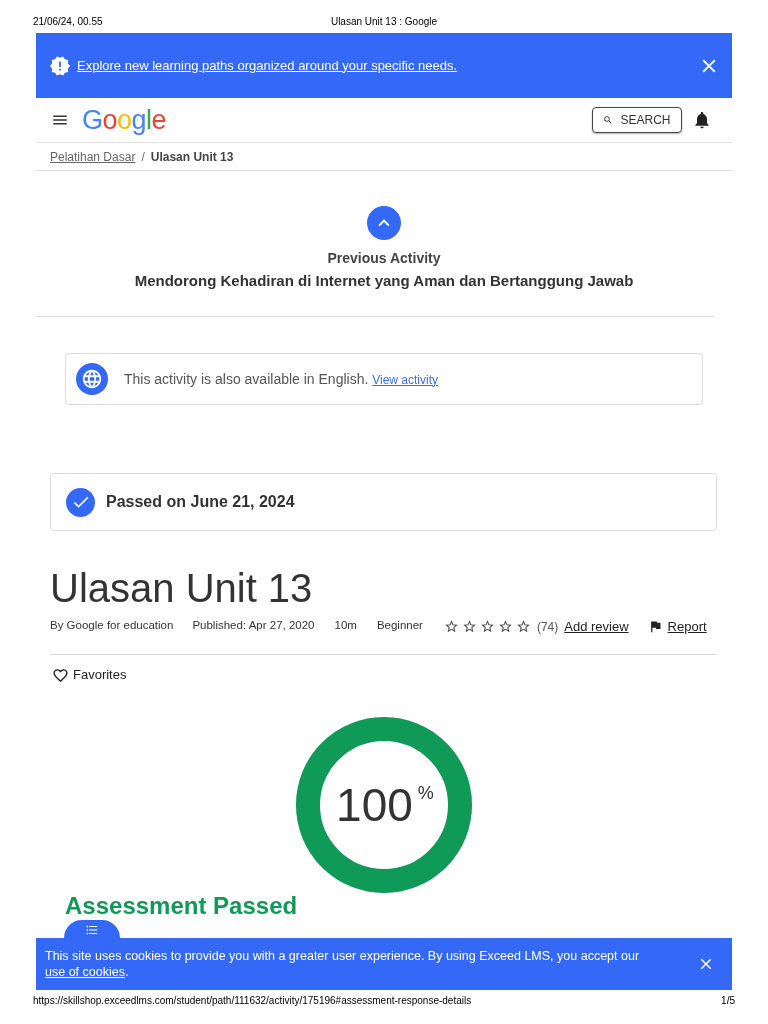  What do you see at coordinates (181, 906) in the screenshot?
I see `result-title: Assessment Passed` at bounding box center [181, 906].